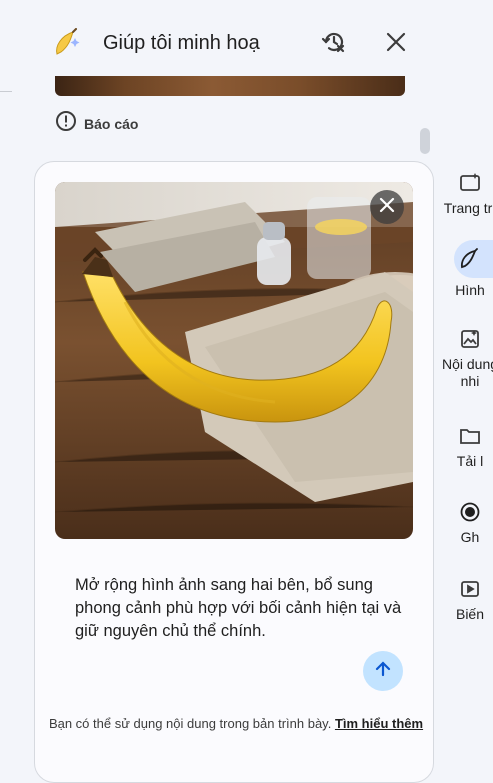  Describe the element at coordinates (467, 372) in the screenshot. I see `rail-label: Nội dung nhi` at that location.